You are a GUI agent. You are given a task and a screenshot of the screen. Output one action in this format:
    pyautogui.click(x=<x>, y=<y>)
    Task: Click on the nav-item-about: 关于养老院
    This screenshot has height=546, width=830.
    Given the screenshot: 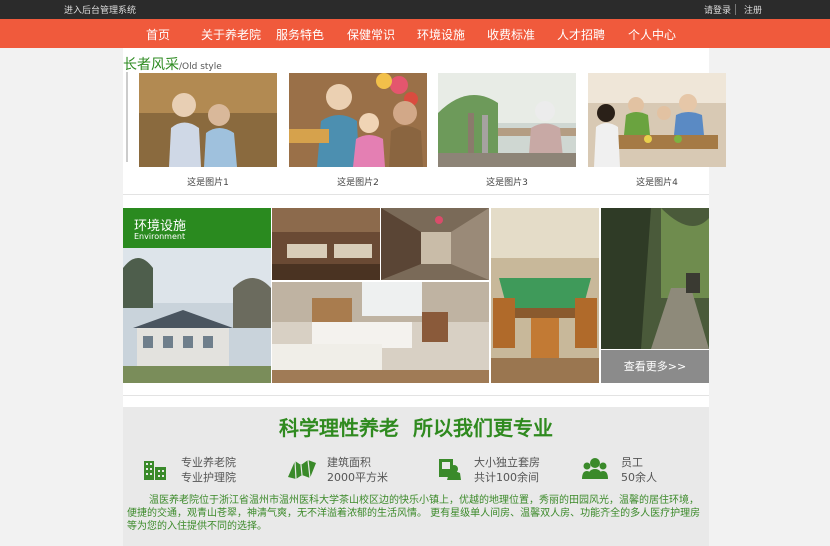 What is the action you would take?
    pyautogui.click(x=231, y=34)
    